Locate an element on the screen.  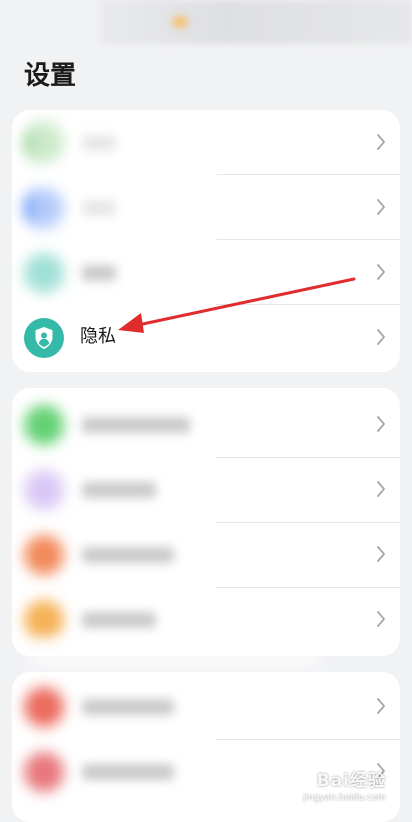
privacy-icon-bg is located at coordinates (44, 338).